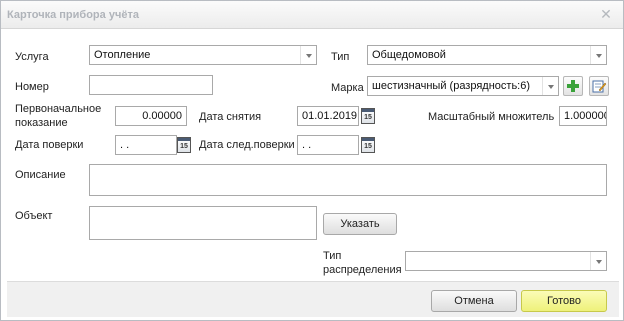  Describe the element at coordinates (362, 263) in the screenshot. I see `distribution-type-label: Тип распределения` at that location.